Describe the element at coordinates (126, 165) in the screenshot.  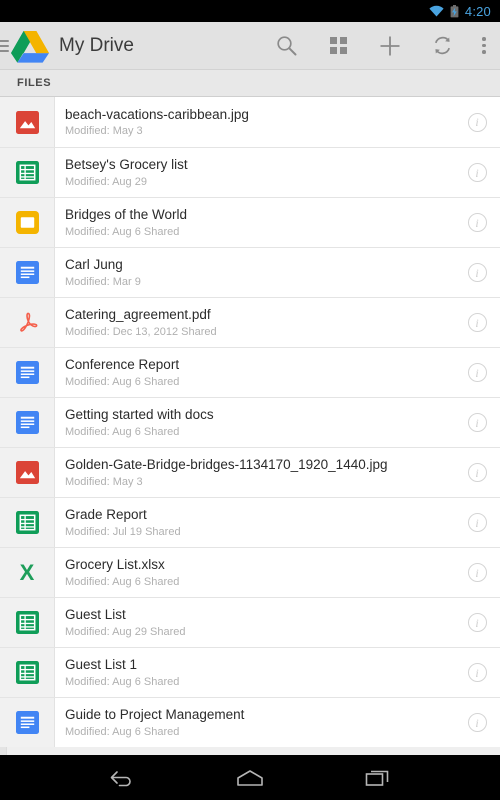
I see `file-name: Betsey's Grocery list` at that location.